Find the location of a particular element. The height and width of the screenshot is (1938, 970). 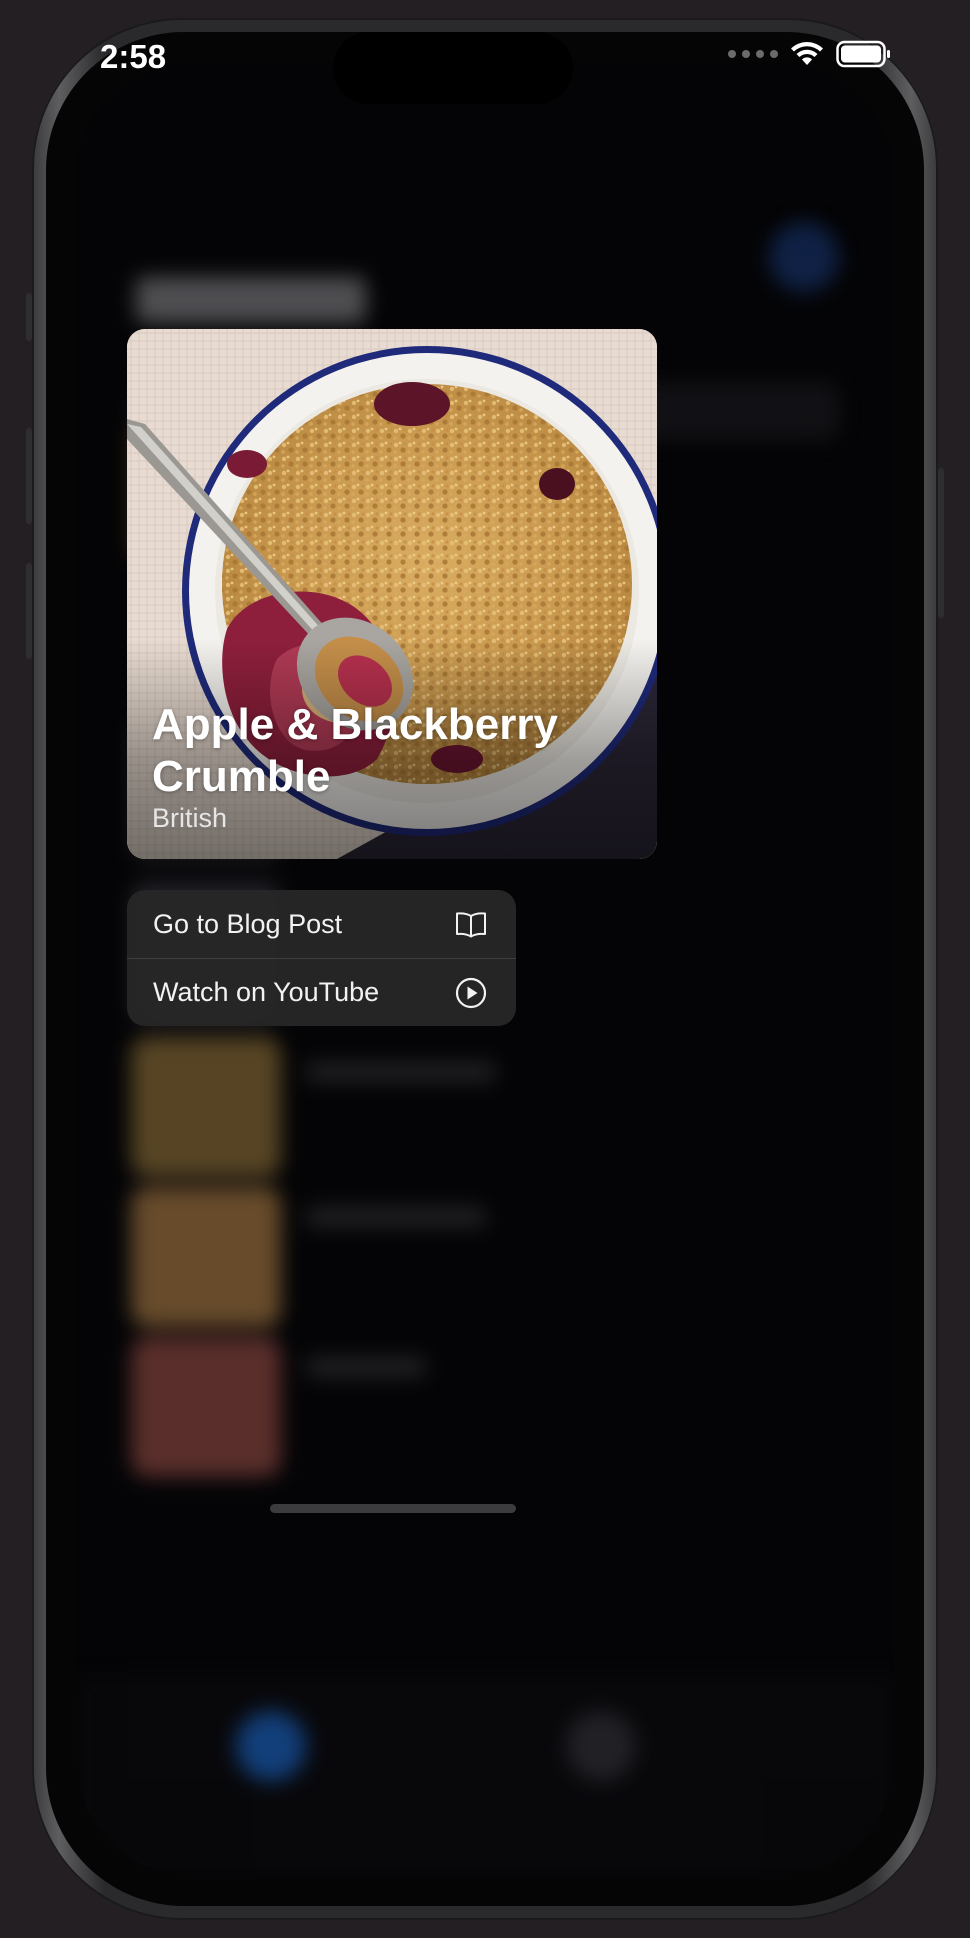

cellular-signal-icon is located at coordinates (753, 54).